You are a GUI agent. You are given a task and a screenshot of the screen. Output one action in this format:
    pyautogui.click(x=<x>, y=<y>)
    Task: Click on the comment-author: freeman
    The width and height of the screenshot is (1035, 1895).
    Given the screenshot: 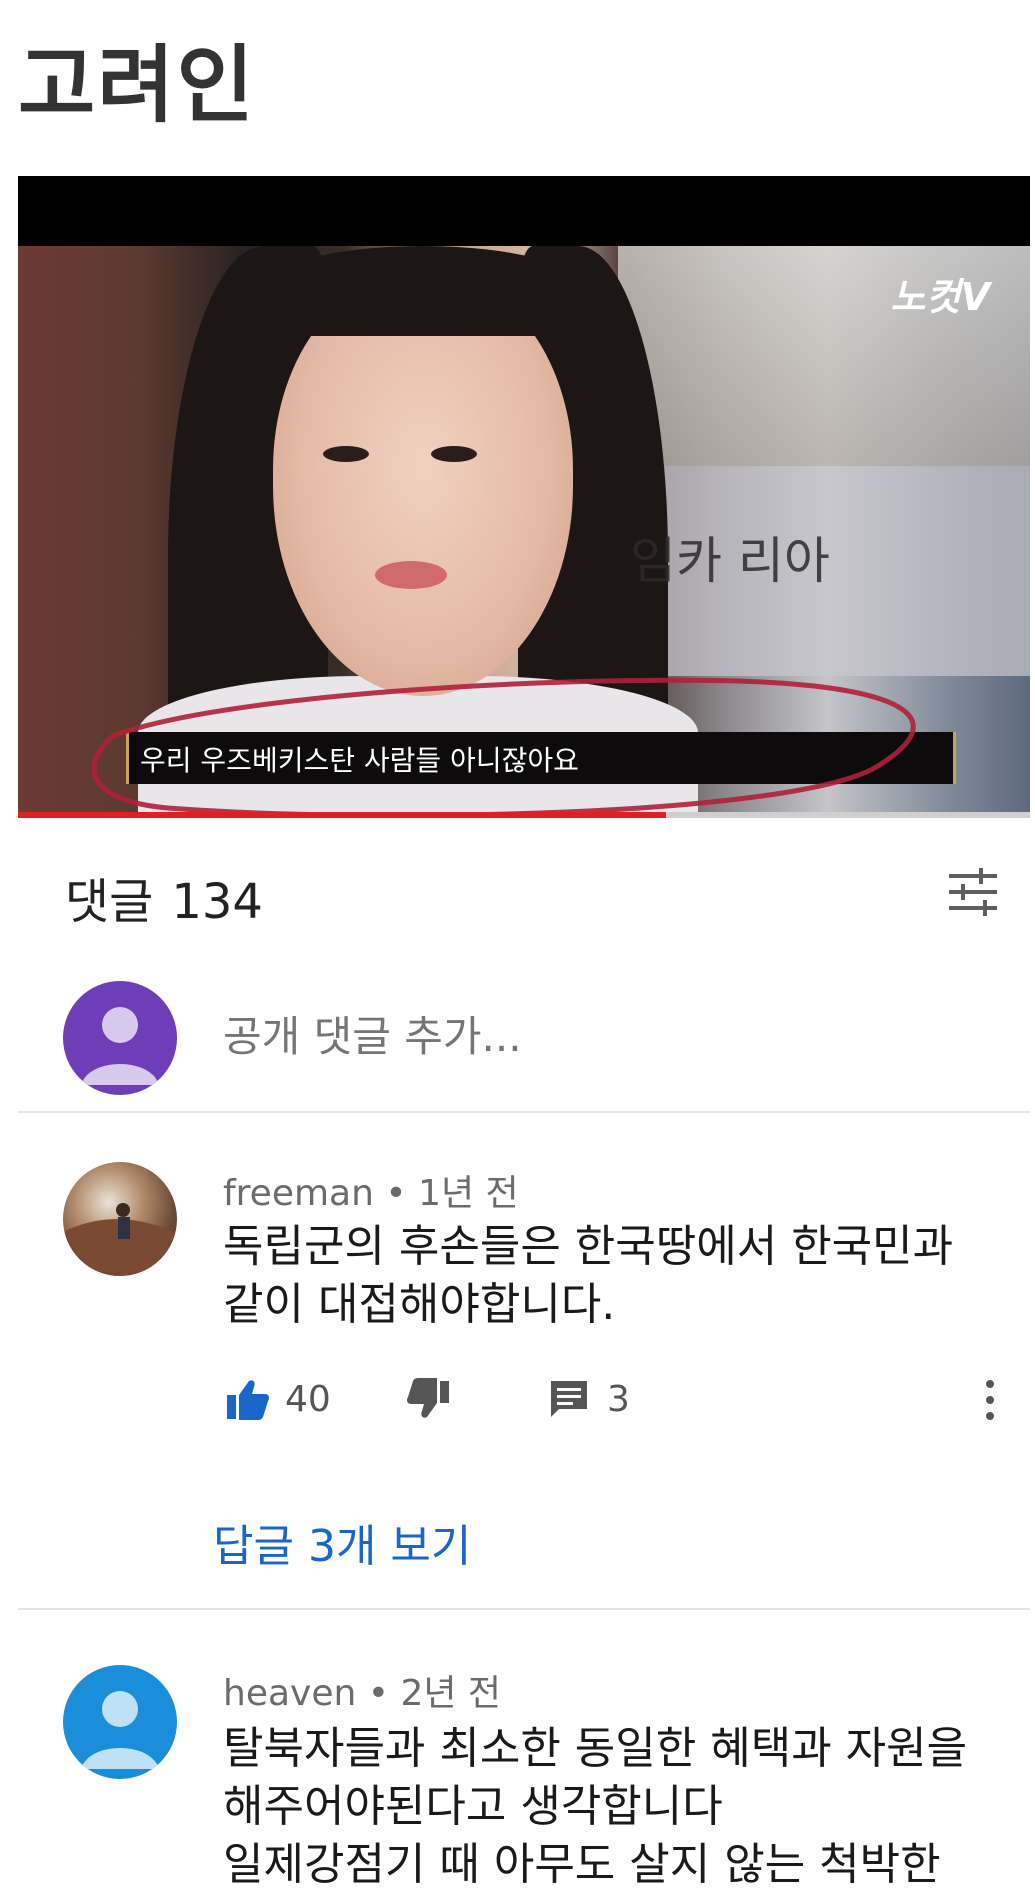 What is the action you would take?
    pyautogui.click(x=298, y=1193)
    